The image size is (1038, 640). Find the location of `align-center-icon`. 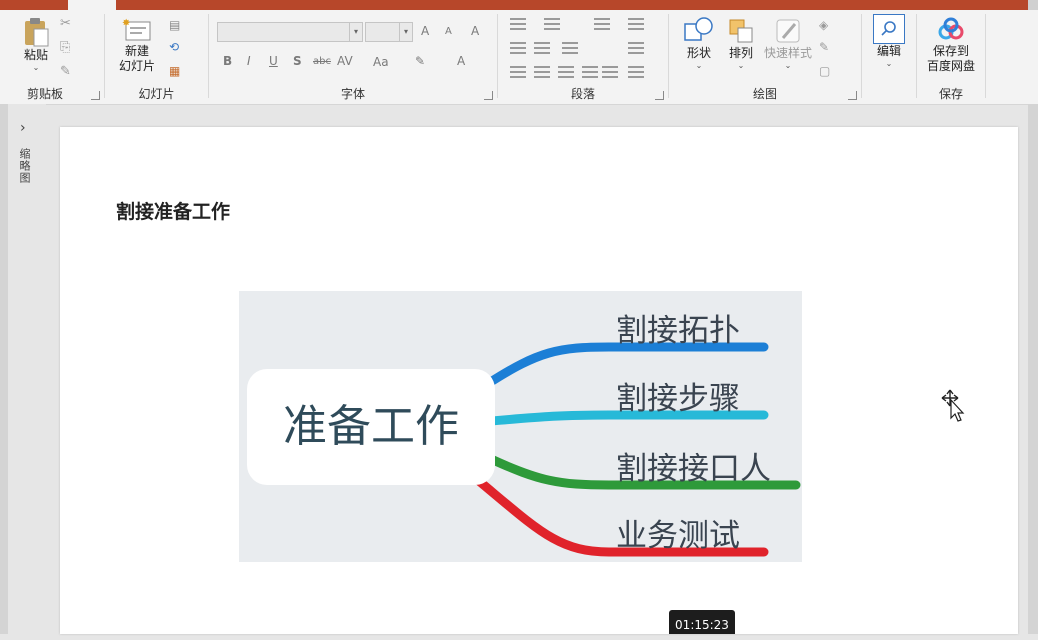

align-center-icon is located at coordinates (542, 72).